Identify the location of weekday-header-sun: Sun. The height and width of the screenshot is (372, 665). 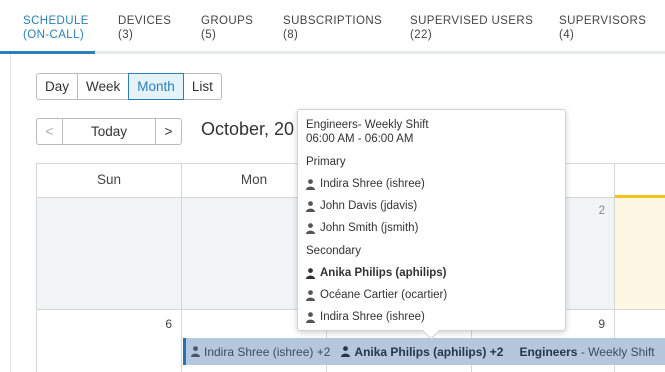
(109, 181).